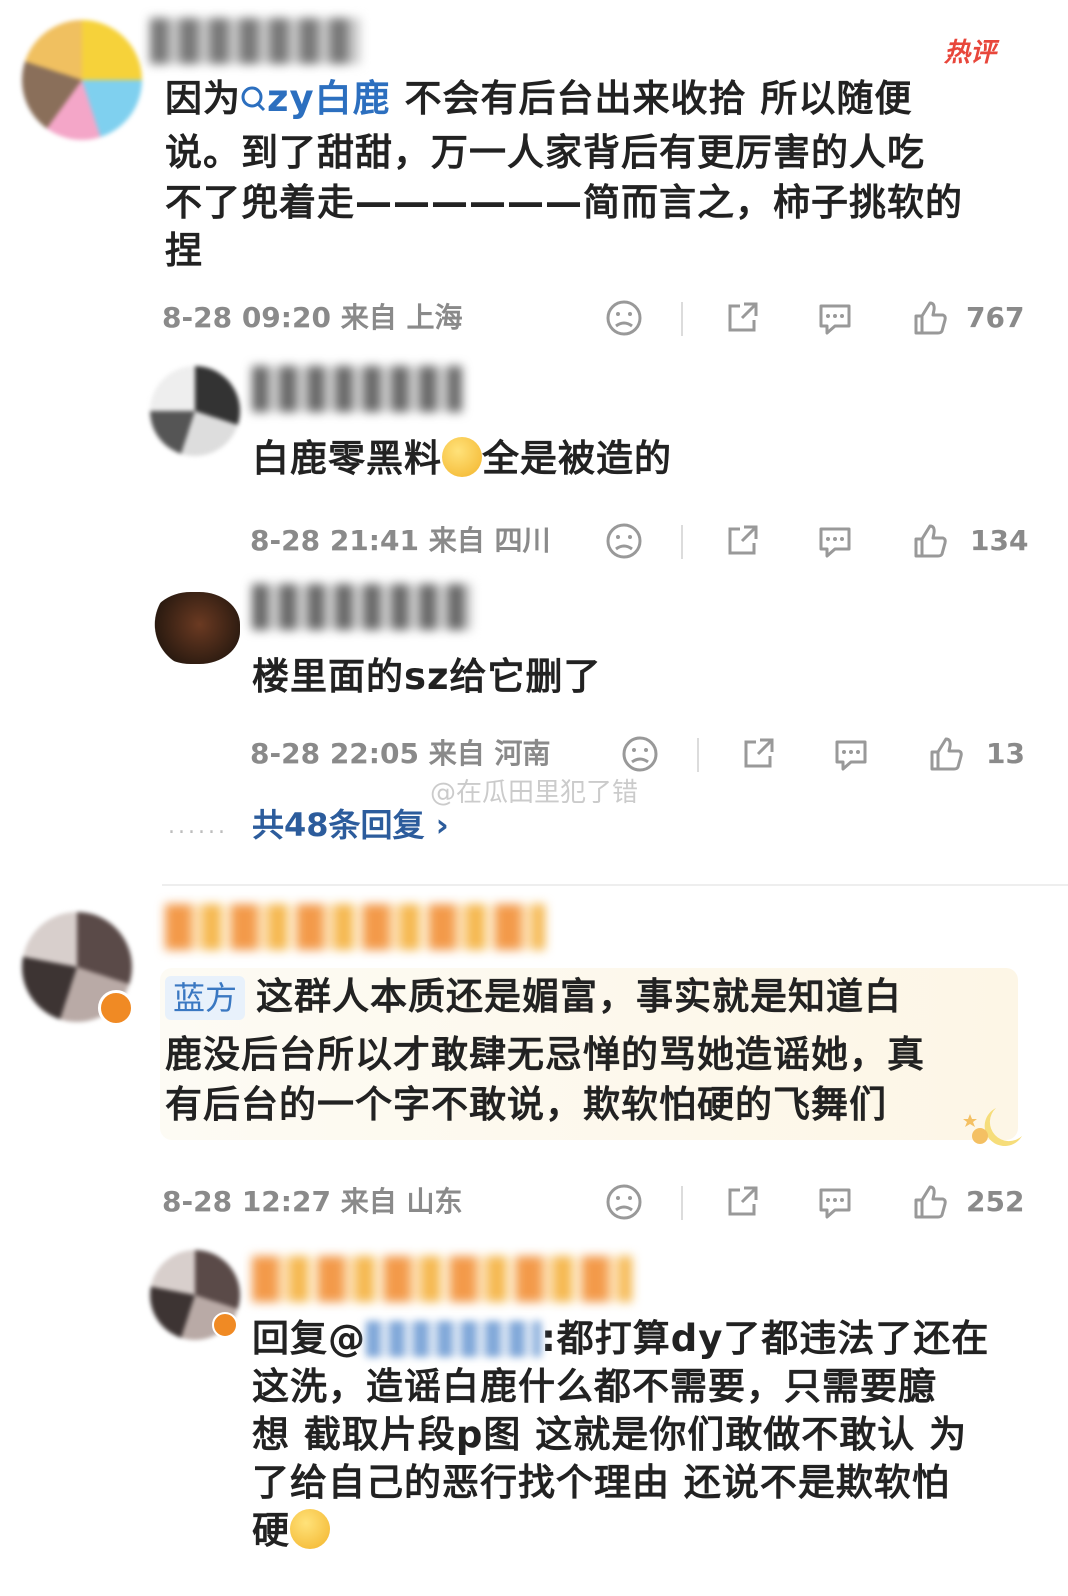 This screenshot has width=1068, height=1596. What do you see at coordinates (350, 823) in the screenshot?
I see `more-replies-link: 共48条回复 ›` at bounding box center [350, 823].